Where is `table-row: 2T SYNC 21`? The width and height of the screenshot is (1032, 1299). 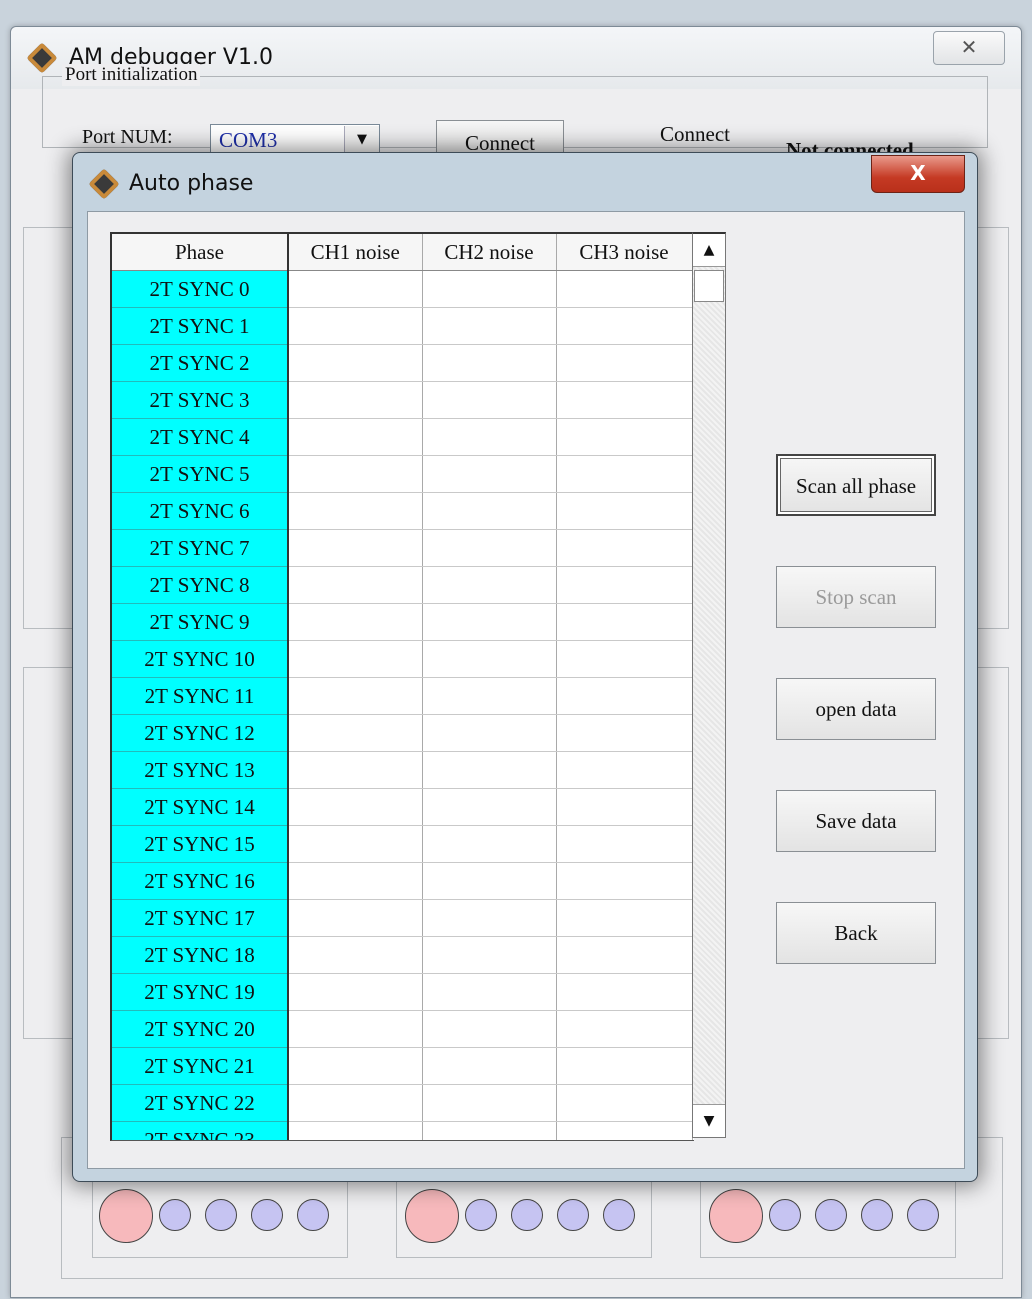
table-row: 2T SYNC 21 is located at coordinates (402, 1066).